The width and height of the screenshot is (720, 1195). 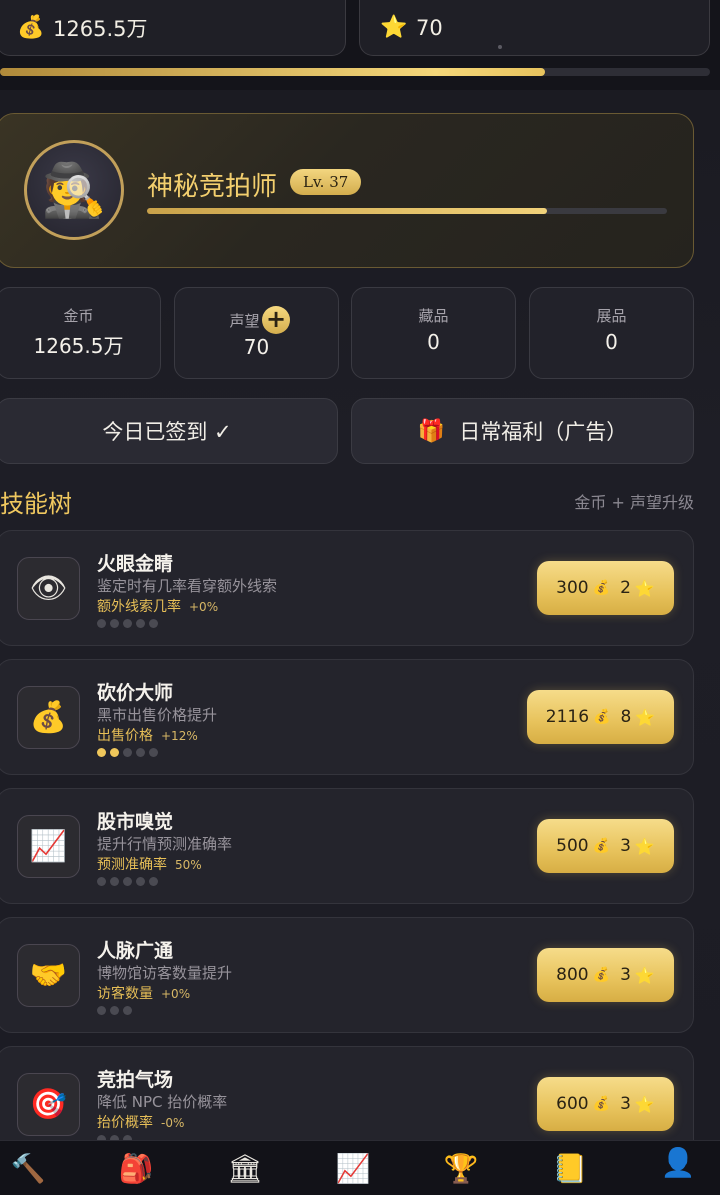 I want to click on skill-stat: 预测准确率 50%, so click(x=149, y=864).